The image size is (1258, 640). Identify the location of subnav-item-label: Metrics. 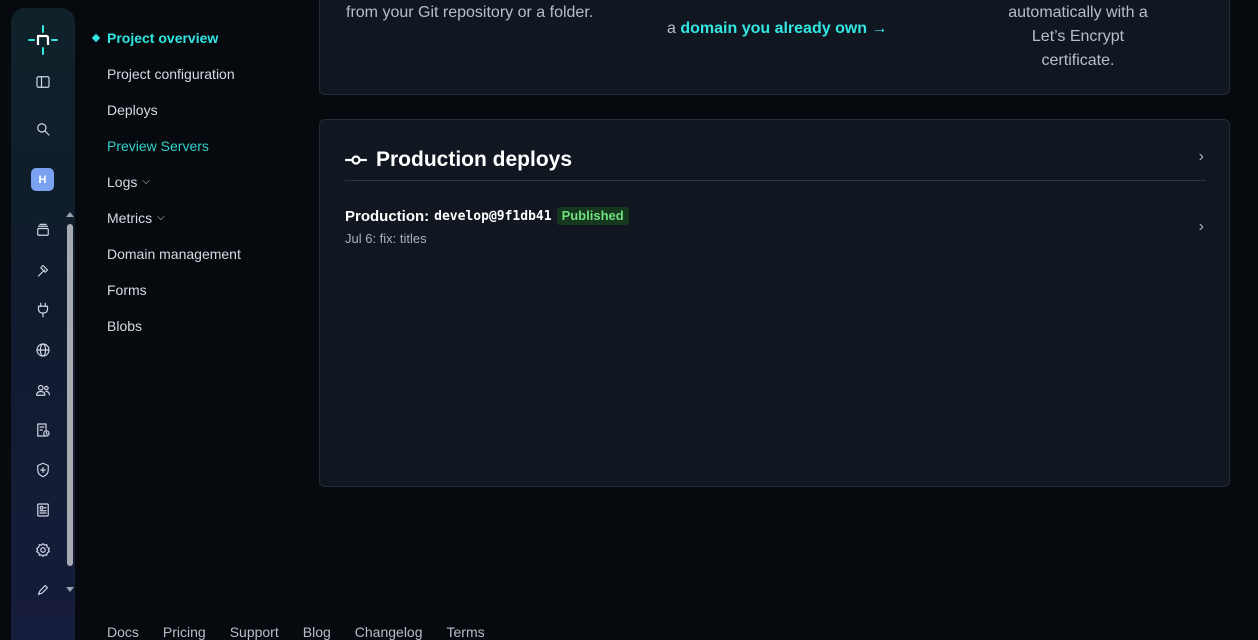
(130, 218).